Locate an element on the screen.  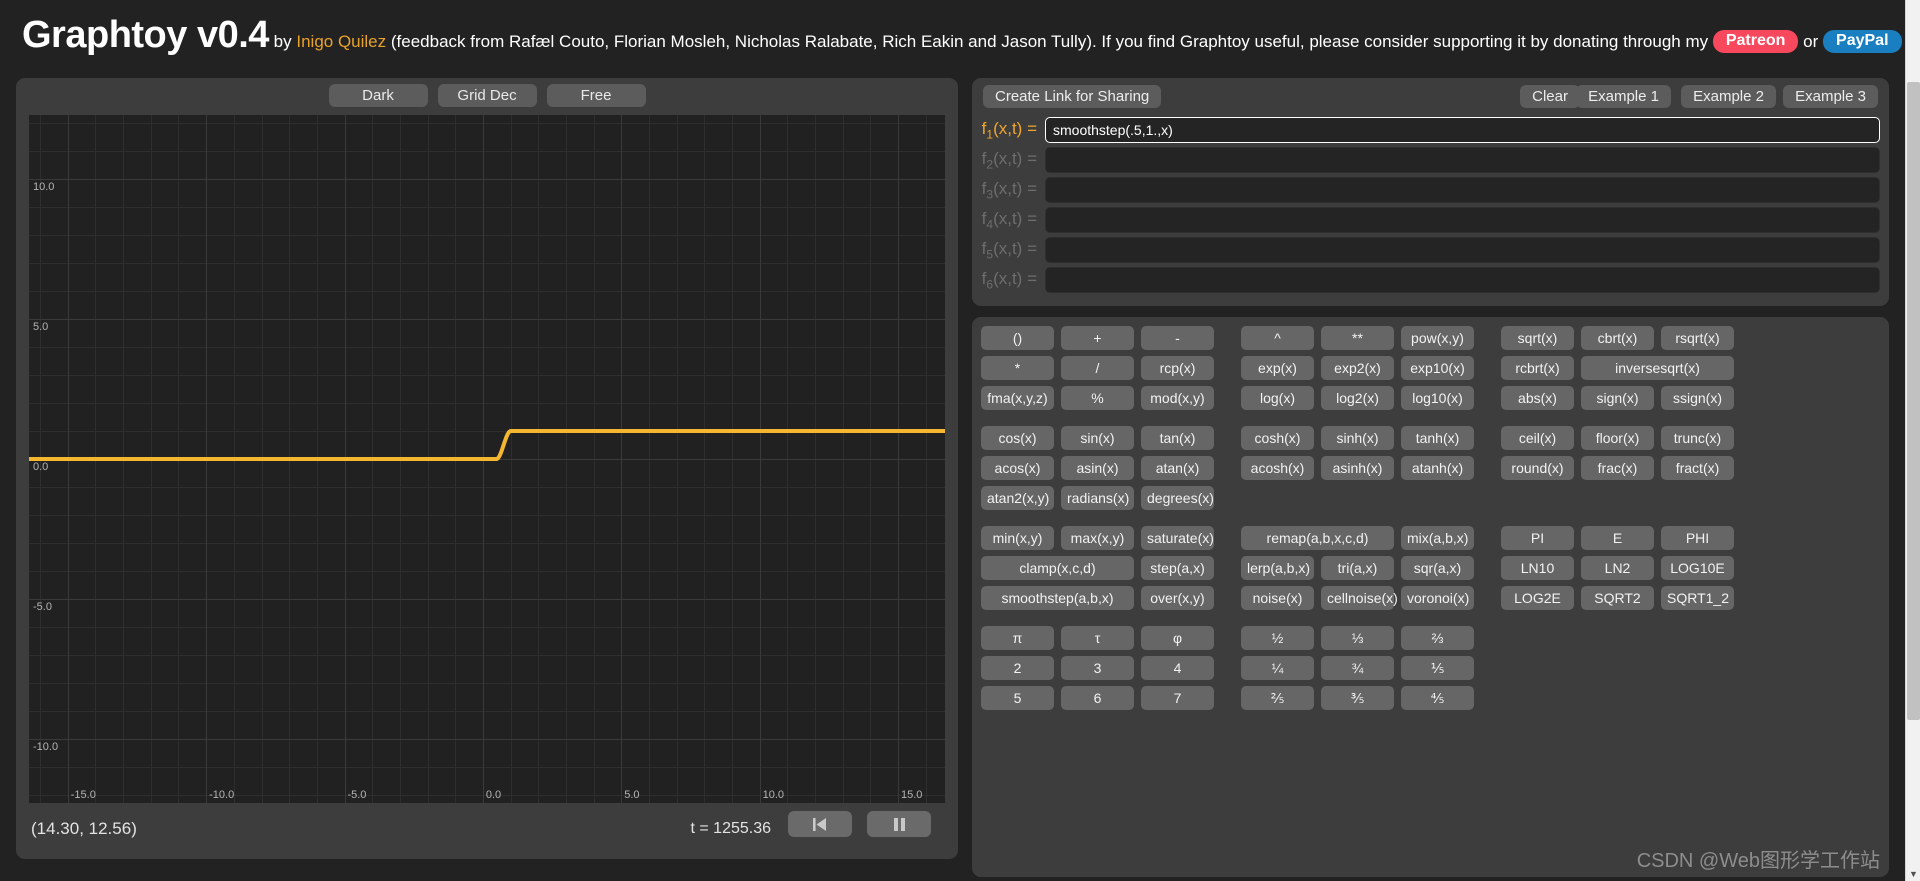
keypad-key-radians-x: radians(x) is located at coordinates (1097, 498).